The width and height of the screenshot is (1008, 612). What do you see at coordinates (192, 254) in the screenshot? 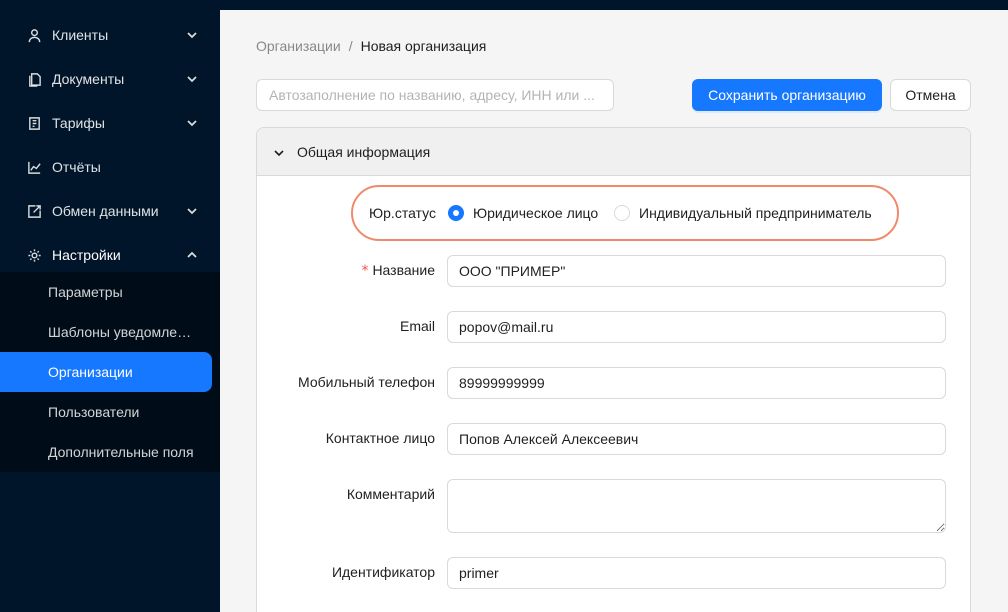
I see `chevron-up-icon` at bounding box center [192, 254].